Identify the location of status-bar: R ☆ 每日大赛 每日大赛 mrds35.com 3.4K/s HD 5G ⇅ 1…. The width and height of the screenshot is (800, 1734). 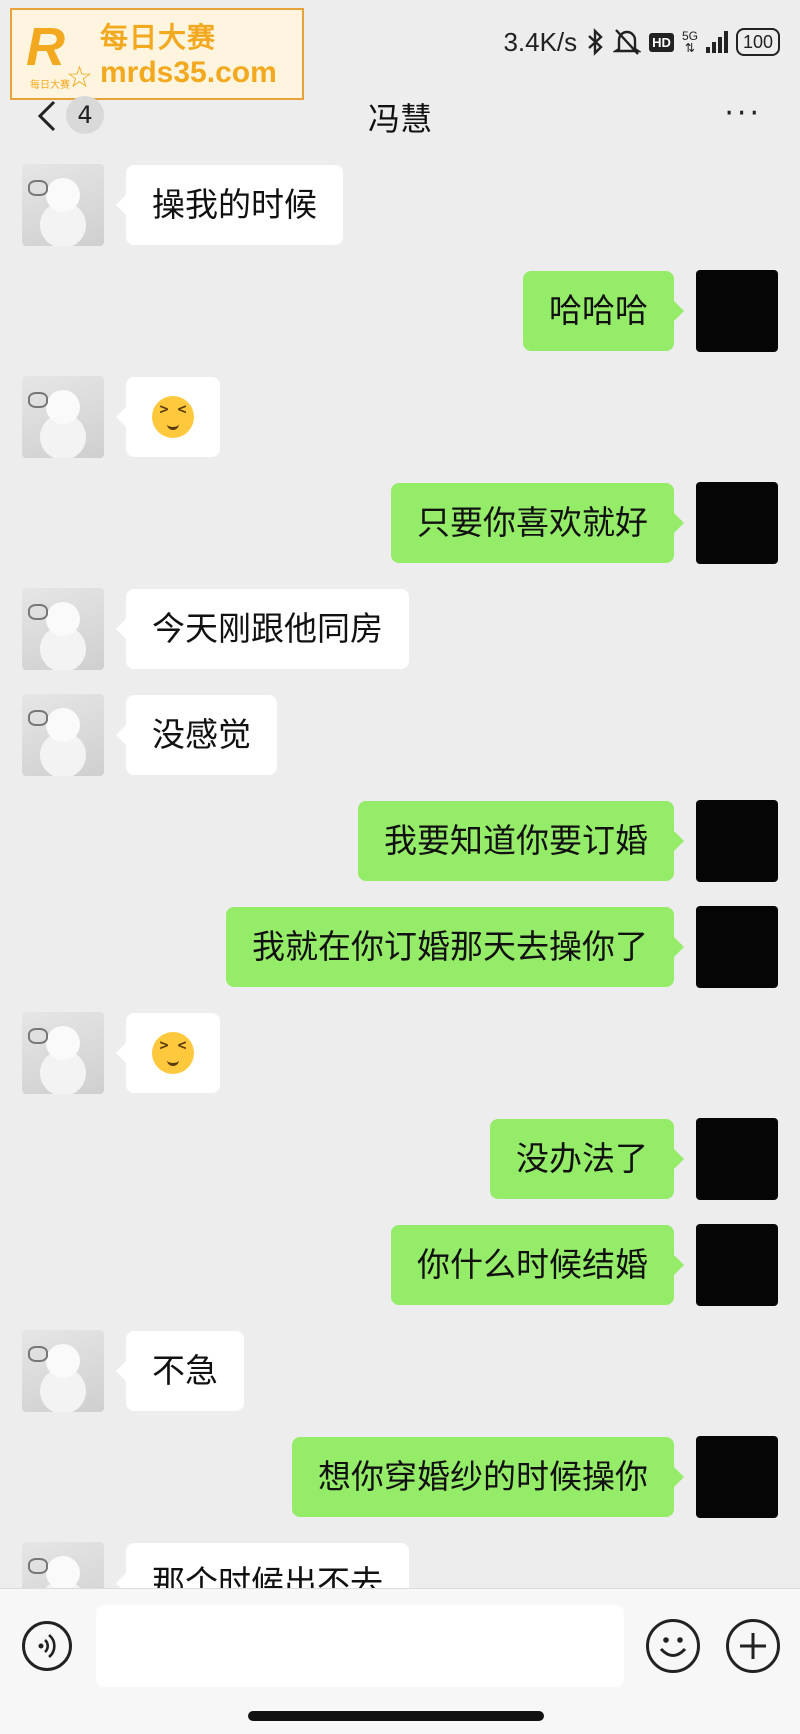
(400, 50).